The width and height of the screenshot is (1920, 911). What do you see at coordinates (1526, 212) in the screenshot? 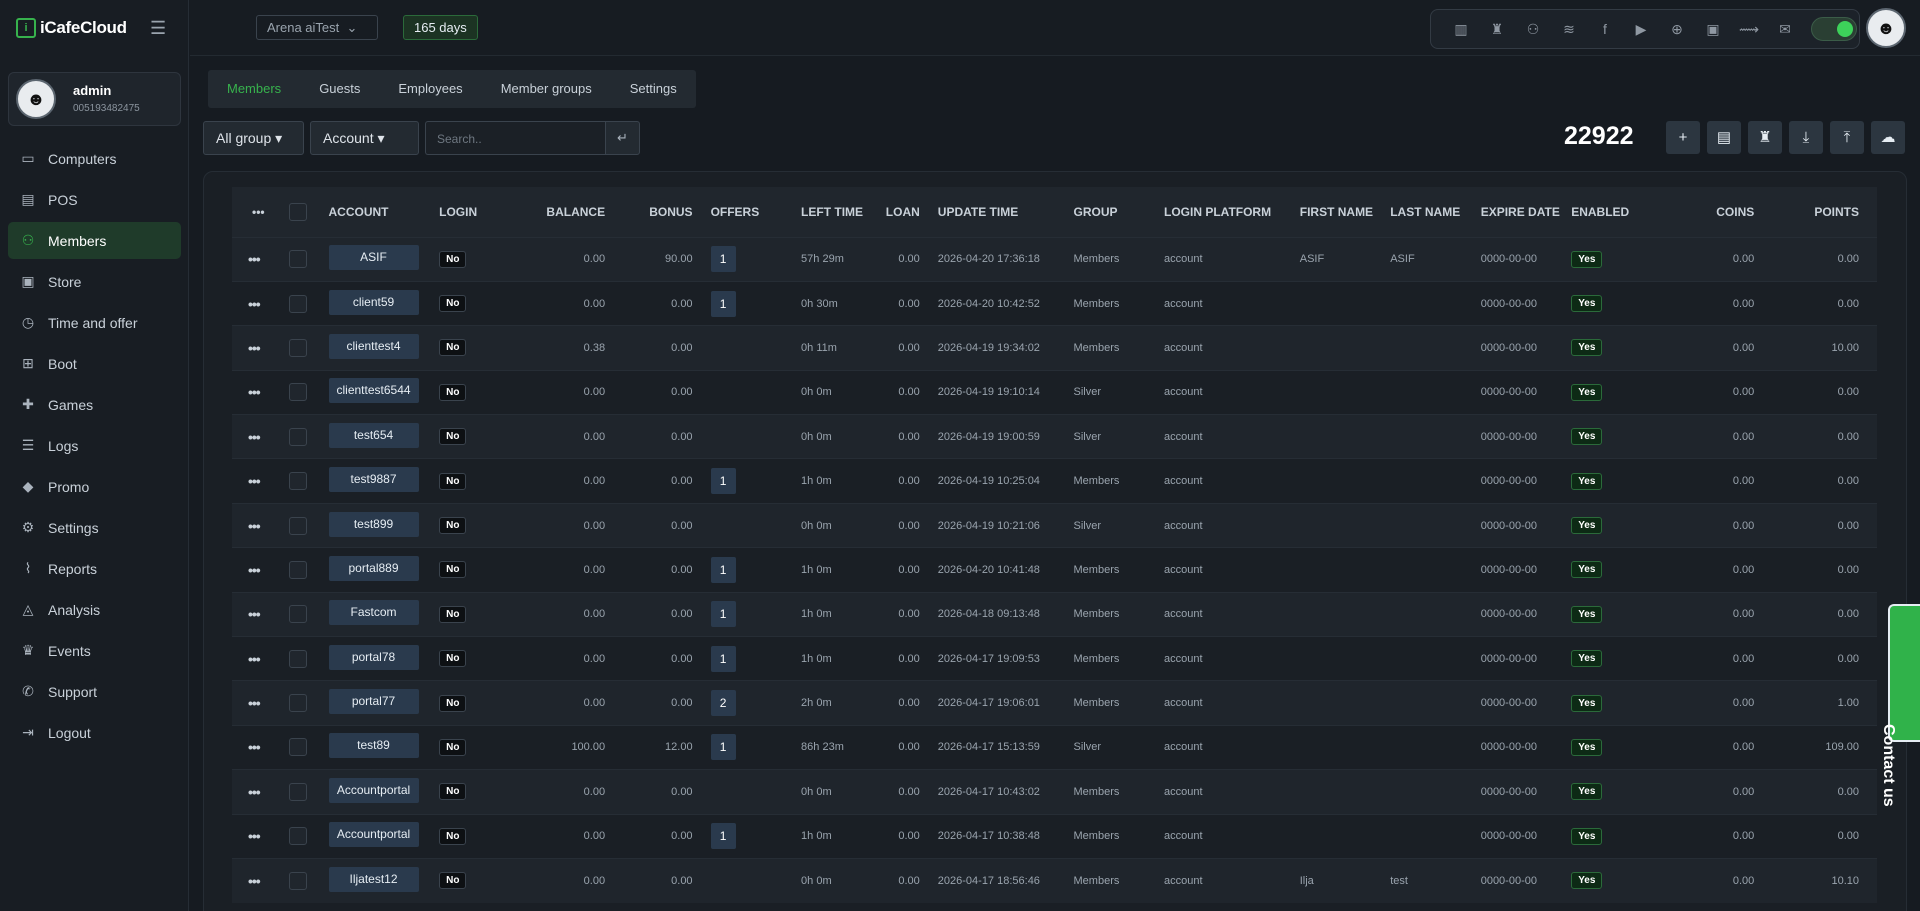
I see `header-expire-date: EXPIRE DATE` at bounding box center [1526, 212].